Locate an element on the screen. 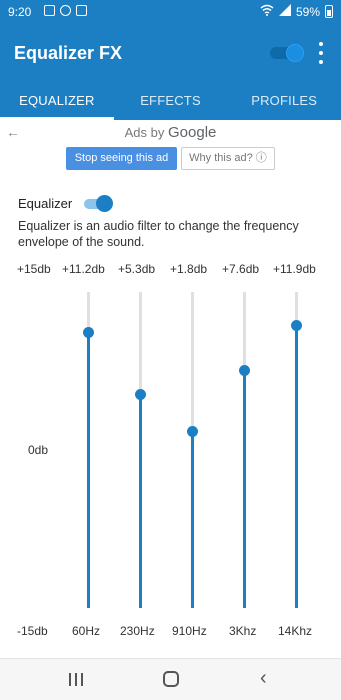 The height and width of the screenshot is (700, 341). equalizer-label: Equalizer is located at coordinates (45, 203).